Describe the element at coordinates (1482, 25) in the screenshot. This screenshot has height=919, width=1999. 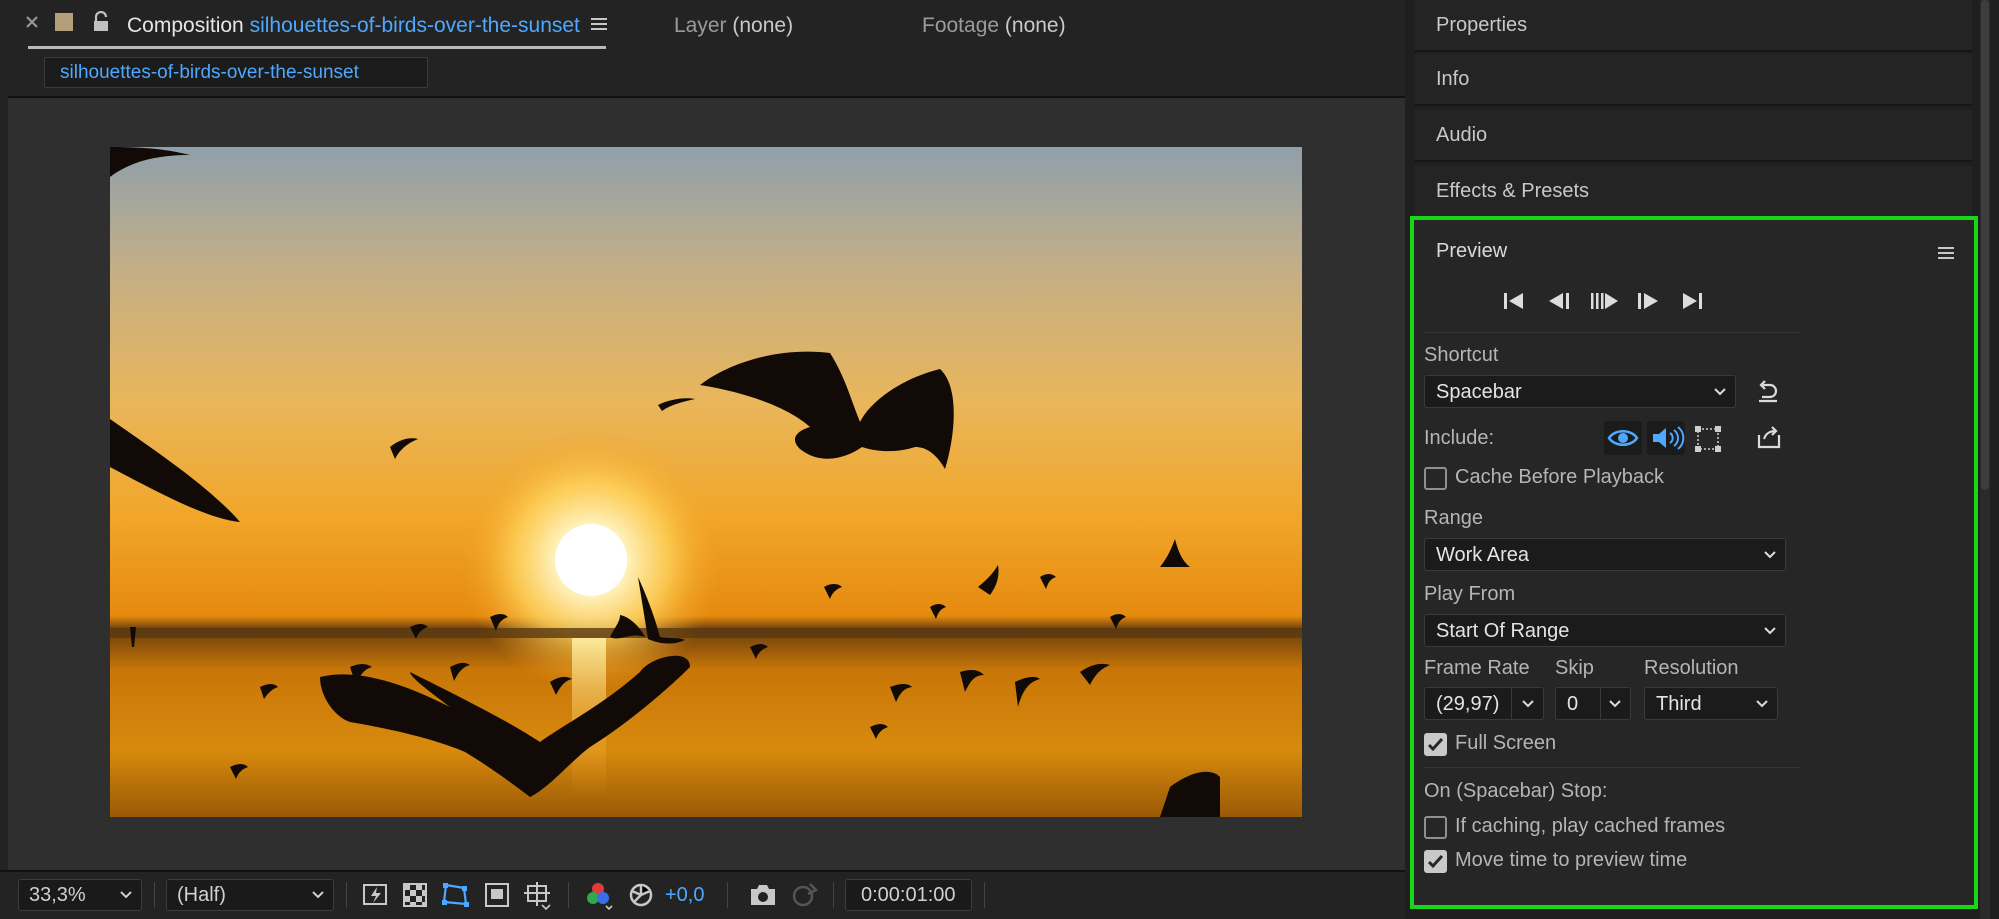
I see `properties-panel-label: Properties` at that location.